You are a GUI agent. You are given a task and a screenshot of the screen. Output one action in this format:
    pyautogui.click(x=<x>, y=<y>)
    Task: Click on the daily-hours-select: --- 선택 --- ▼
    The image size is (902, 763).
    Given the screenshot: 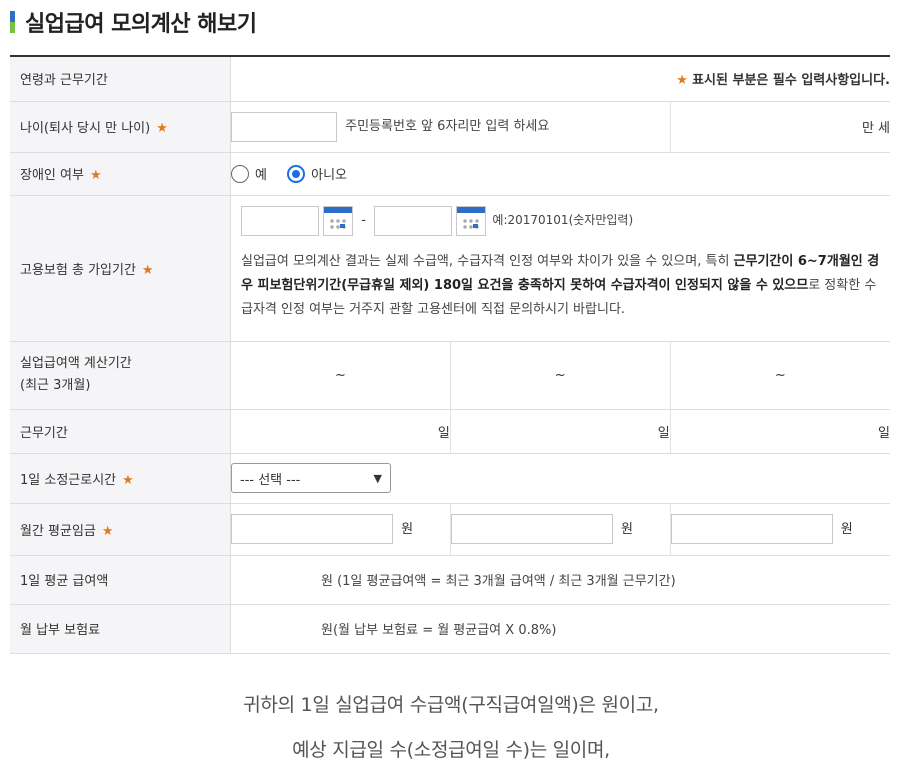 What is the action you would take?
    pyautogui.click(x=311, y=478)
    